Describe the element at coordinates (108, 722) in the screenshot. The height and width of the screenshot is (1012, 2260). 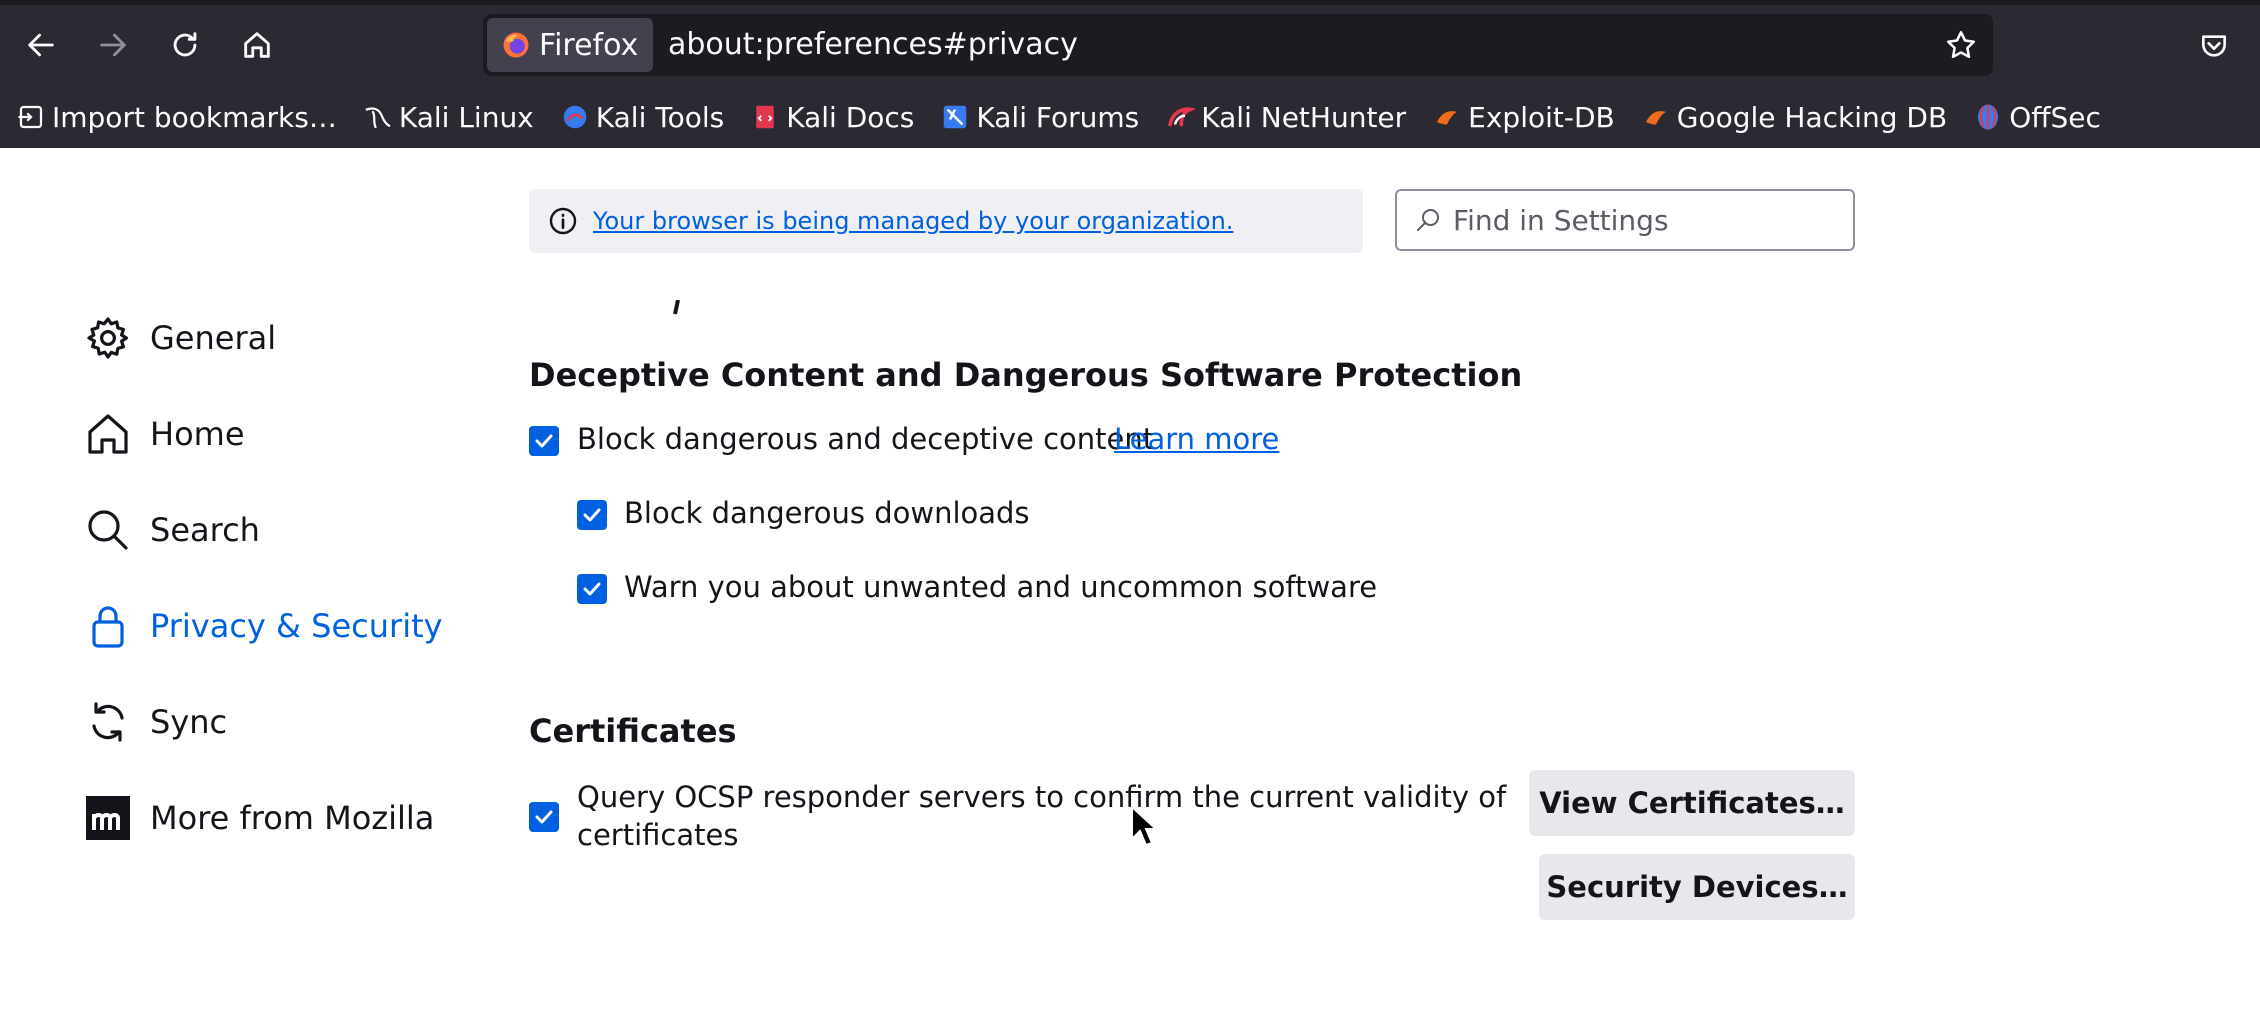
I see `sync-icon` at that location.